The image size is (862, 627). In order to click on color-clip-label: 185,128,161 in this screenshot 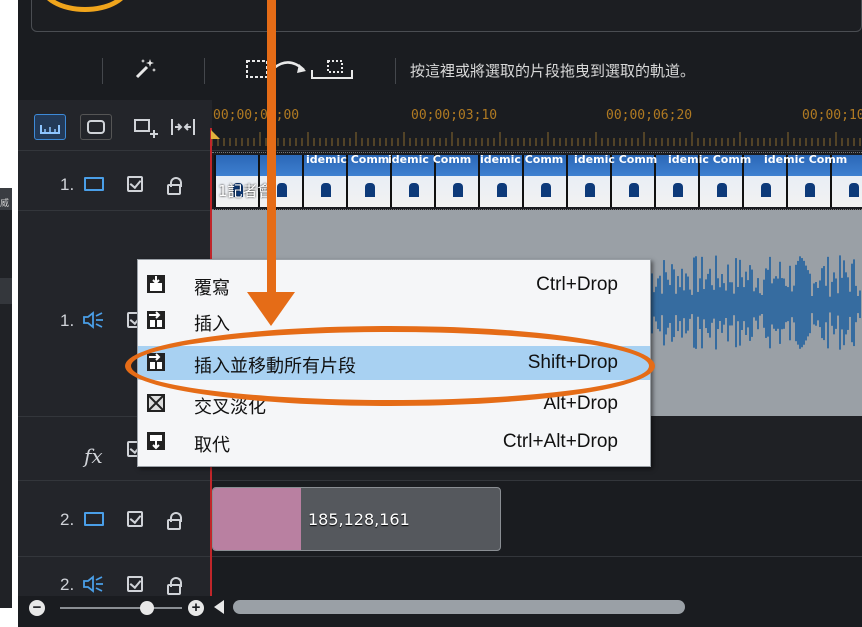, I will do `click(359, 519)`.